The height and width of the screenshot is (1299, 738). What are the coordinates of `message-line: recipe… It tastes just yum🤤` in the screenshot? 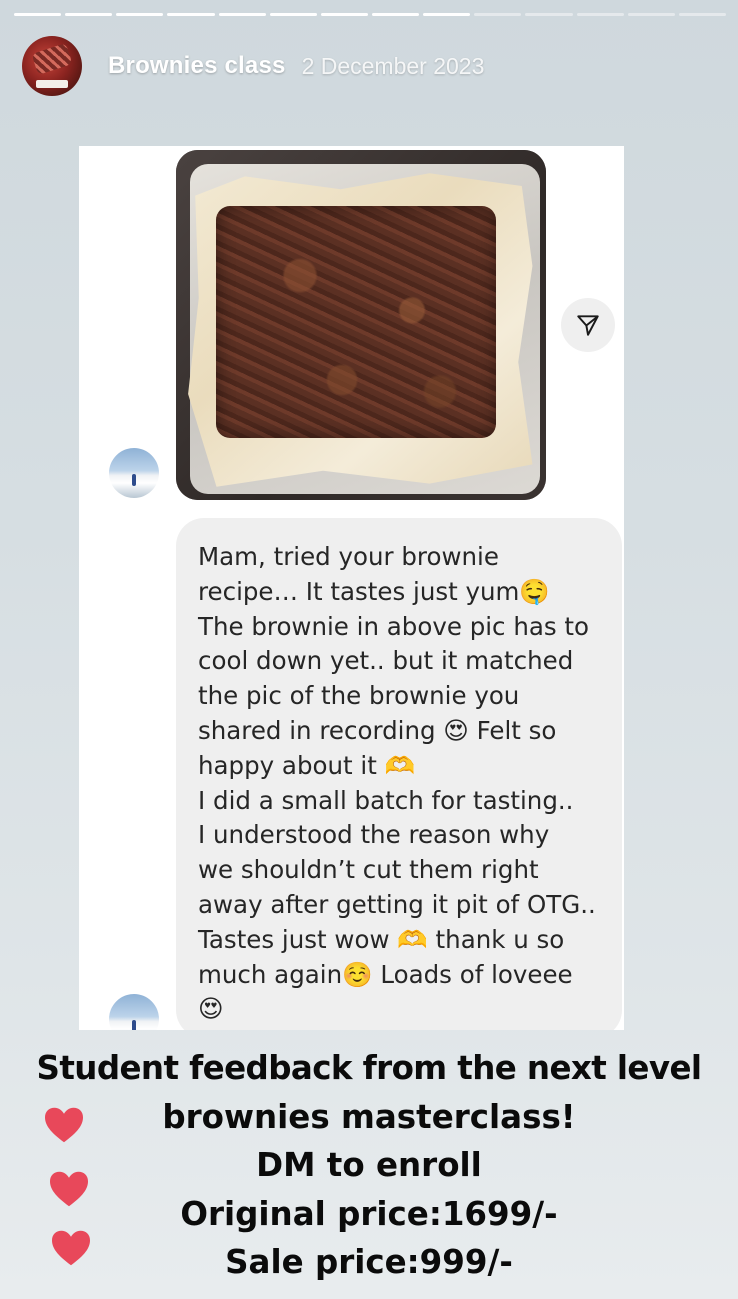 It's located at (374, 591).